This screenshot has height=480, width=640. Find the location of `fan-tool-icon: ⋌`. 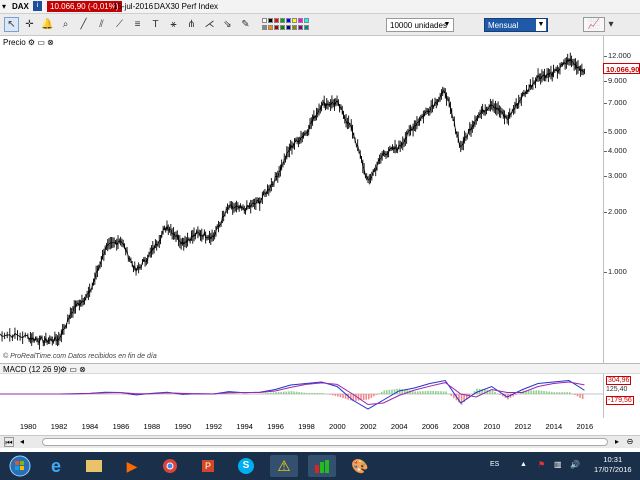

fan-tool-icon: ⋌ is located at coordinates (209, 24).